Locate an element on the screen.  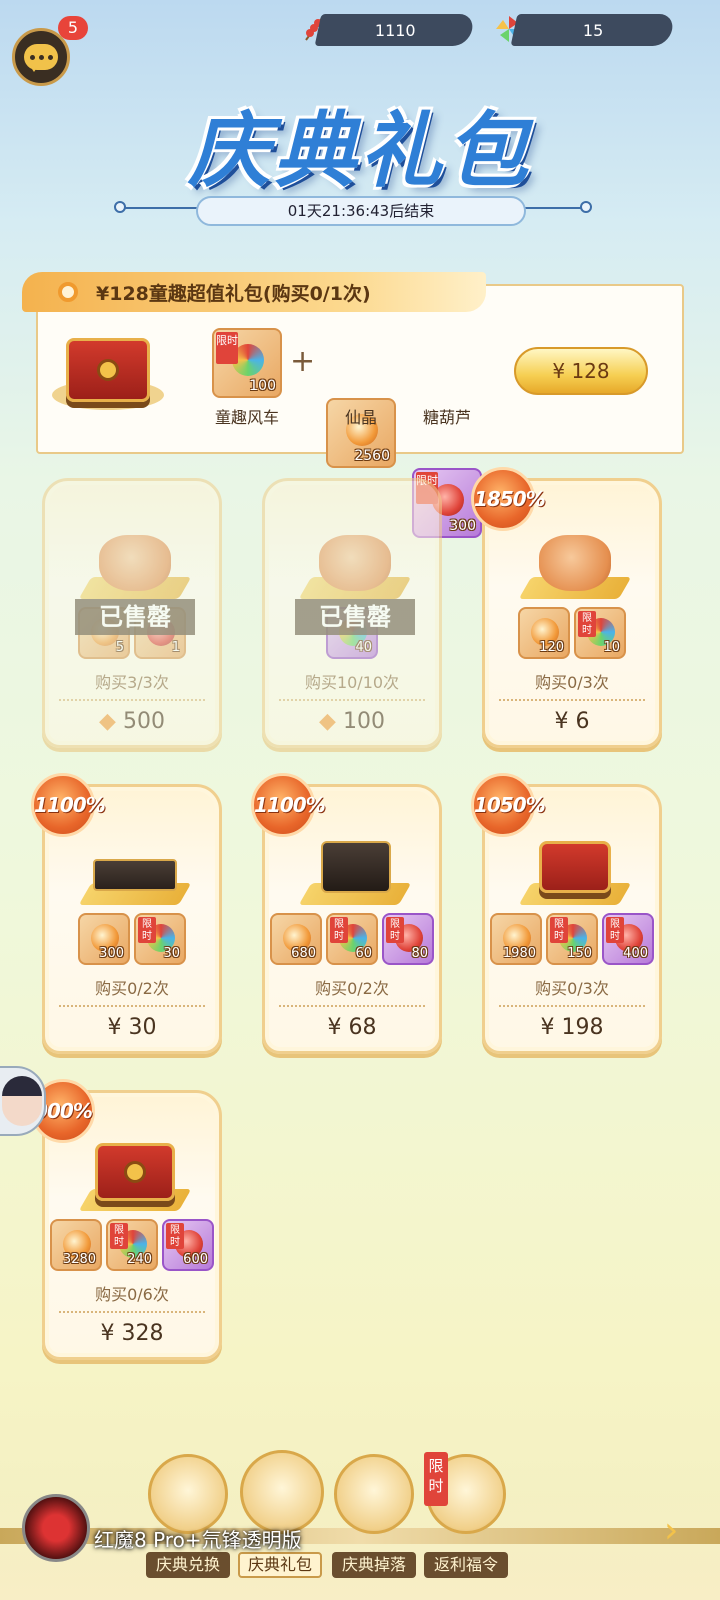
pack-price: ◆ 500 is located at coordinates (132, 721).